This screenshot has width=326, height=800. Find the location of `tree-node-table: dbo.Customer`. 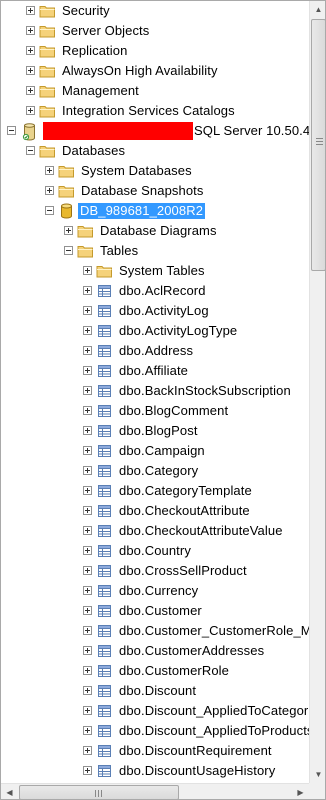

tree-node-table: dbo.Customer is located at coordinates (155, 611).